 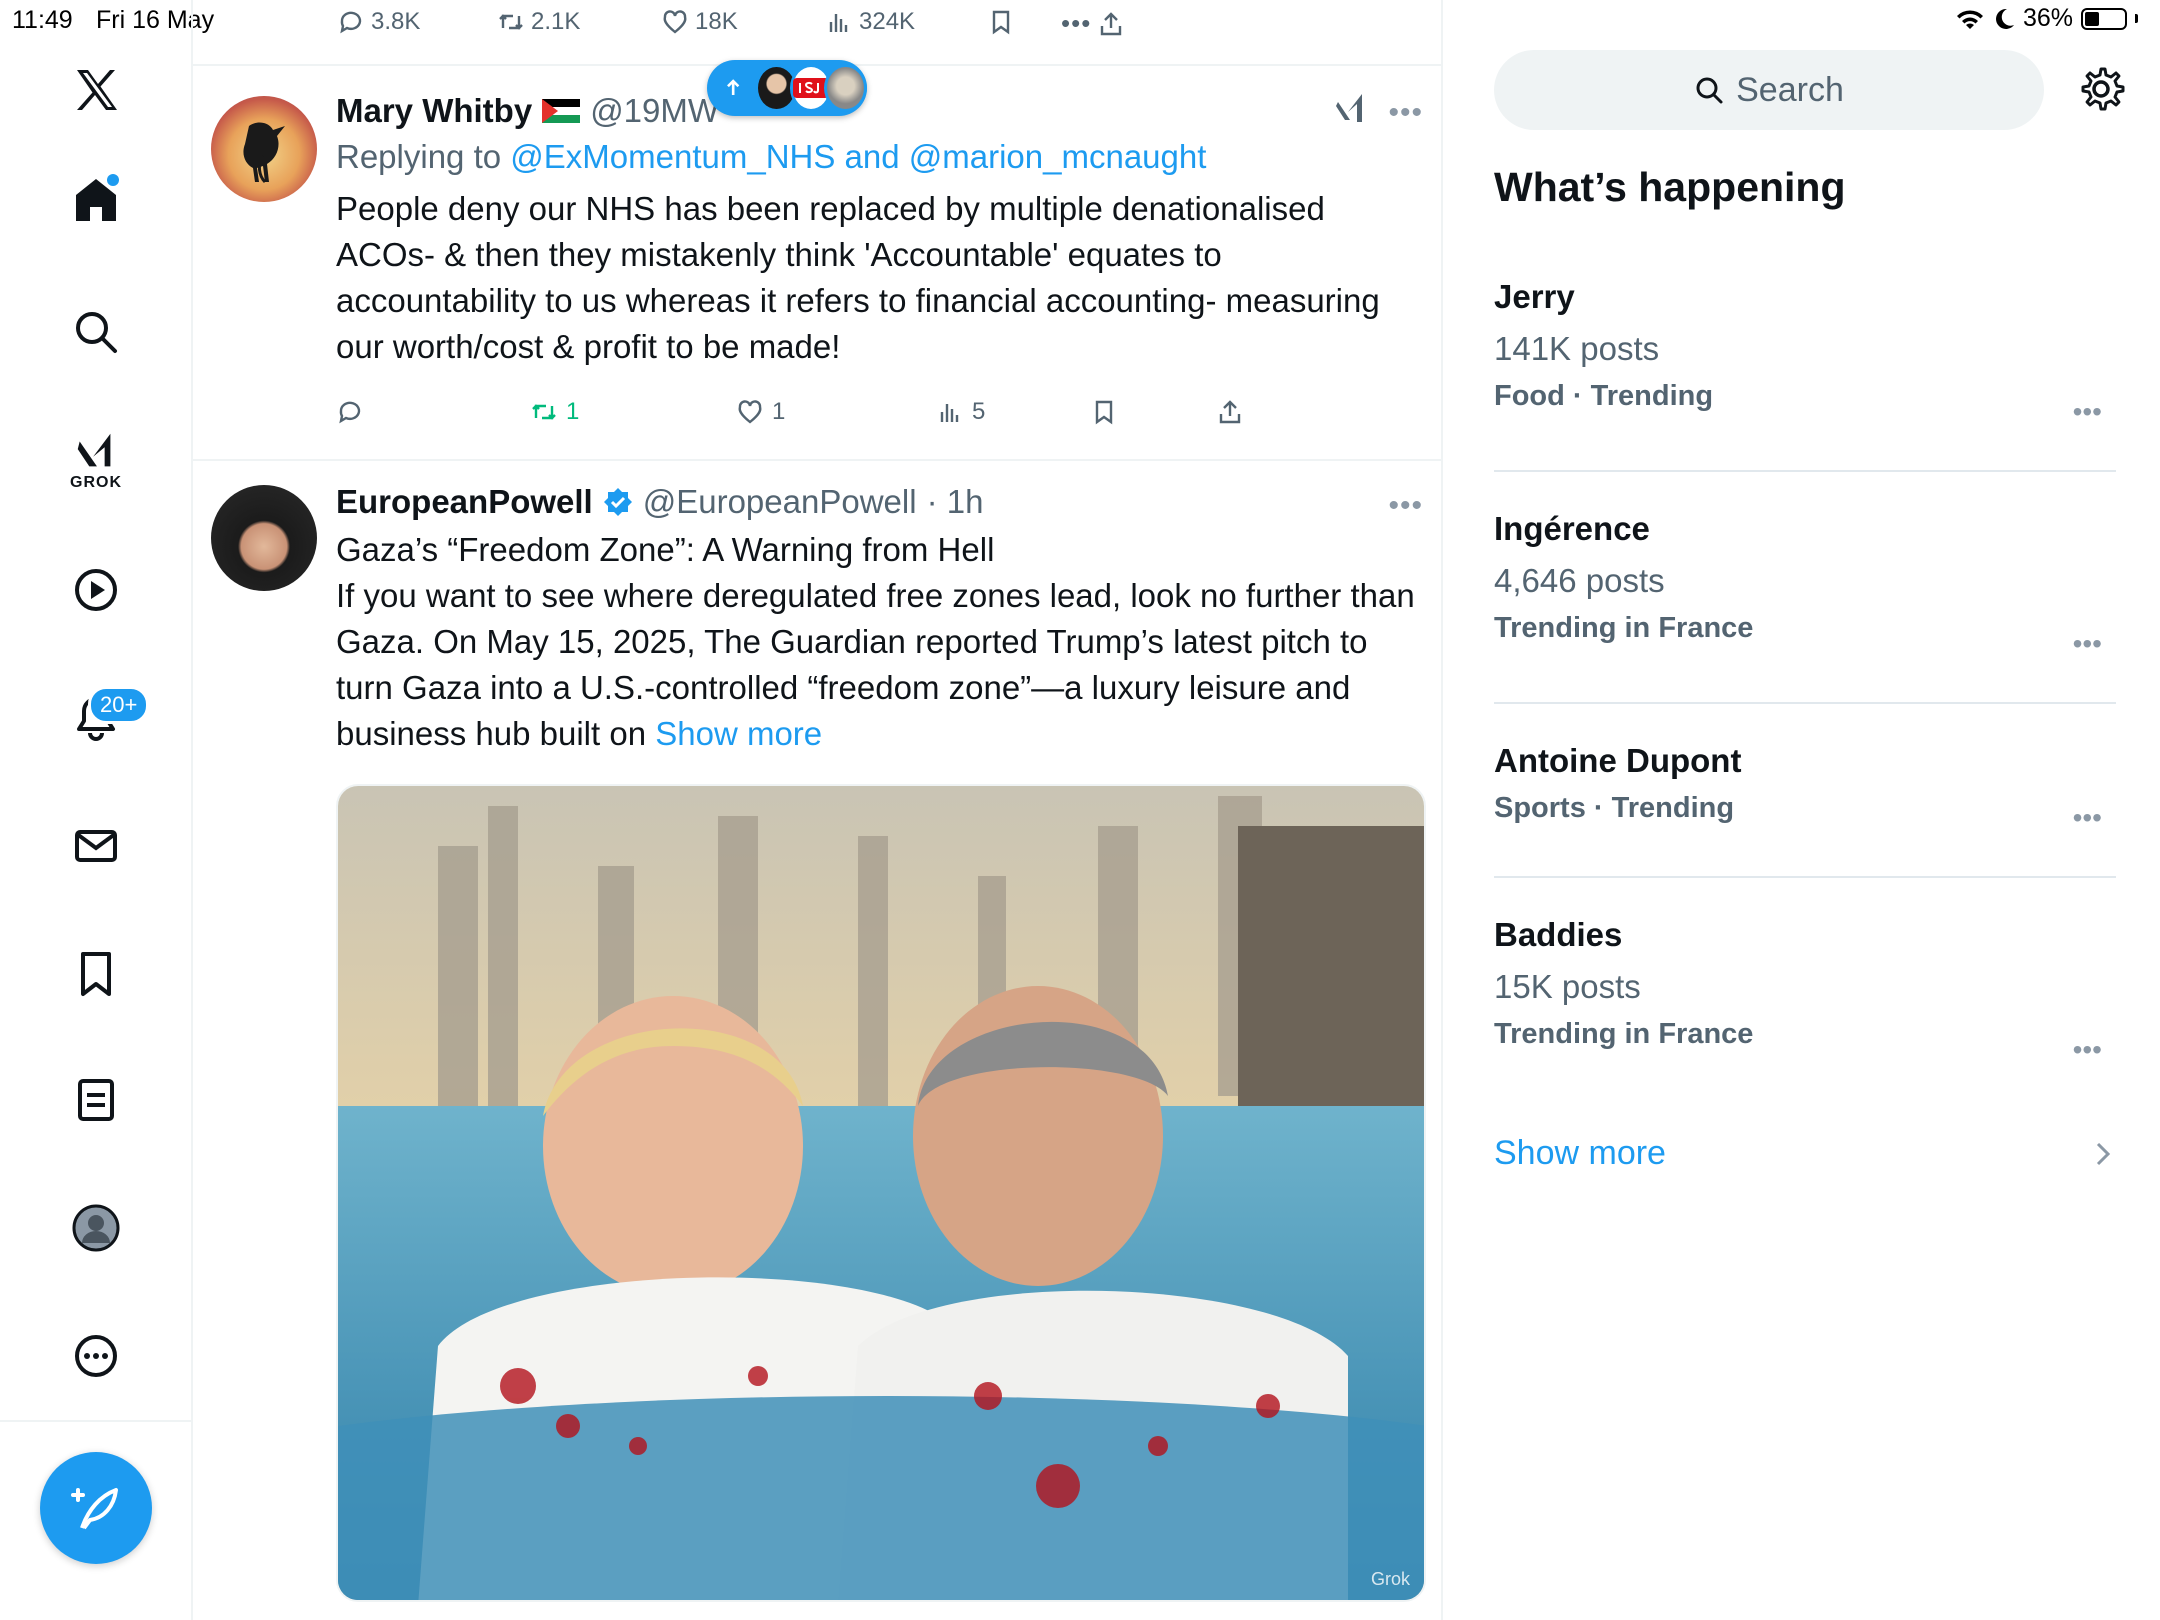 What do you see at coordinates (2136, 18) in the screenshot?
I see `battery-tip` at bounding box center [2136, 18].